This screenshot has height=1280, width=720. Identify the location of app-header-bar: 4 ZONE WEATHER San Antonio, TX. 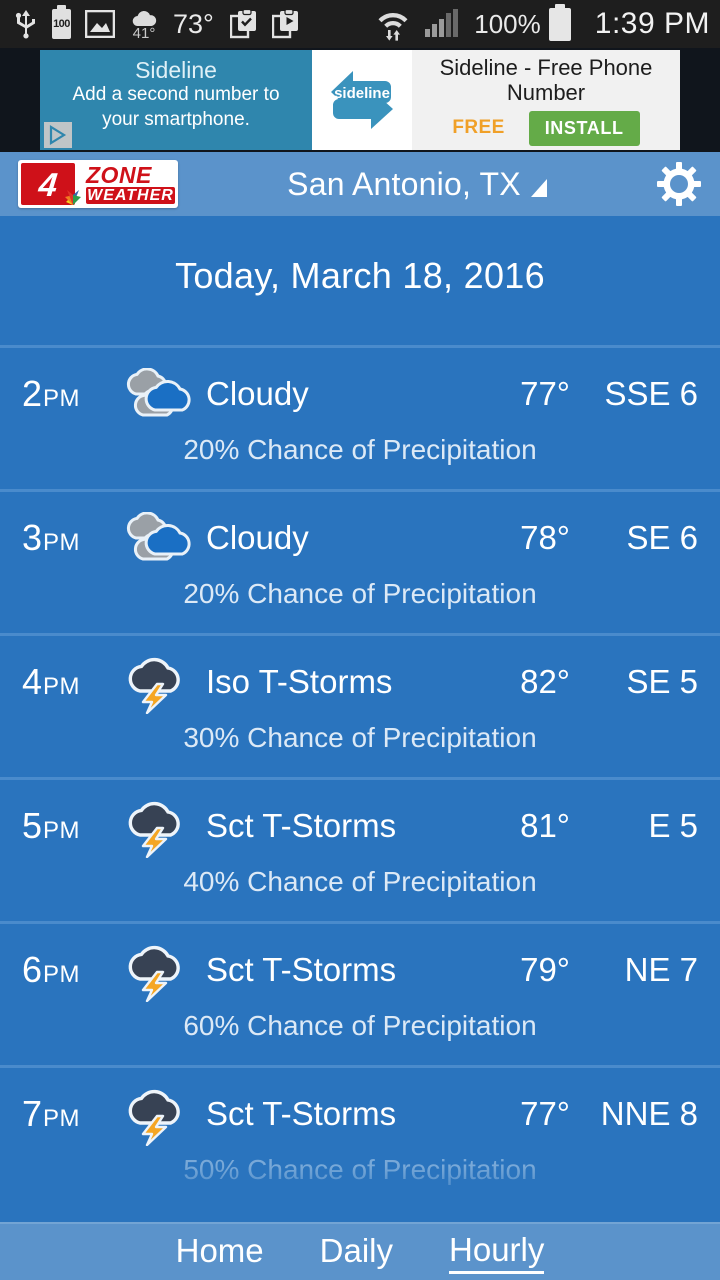
(360, 184).